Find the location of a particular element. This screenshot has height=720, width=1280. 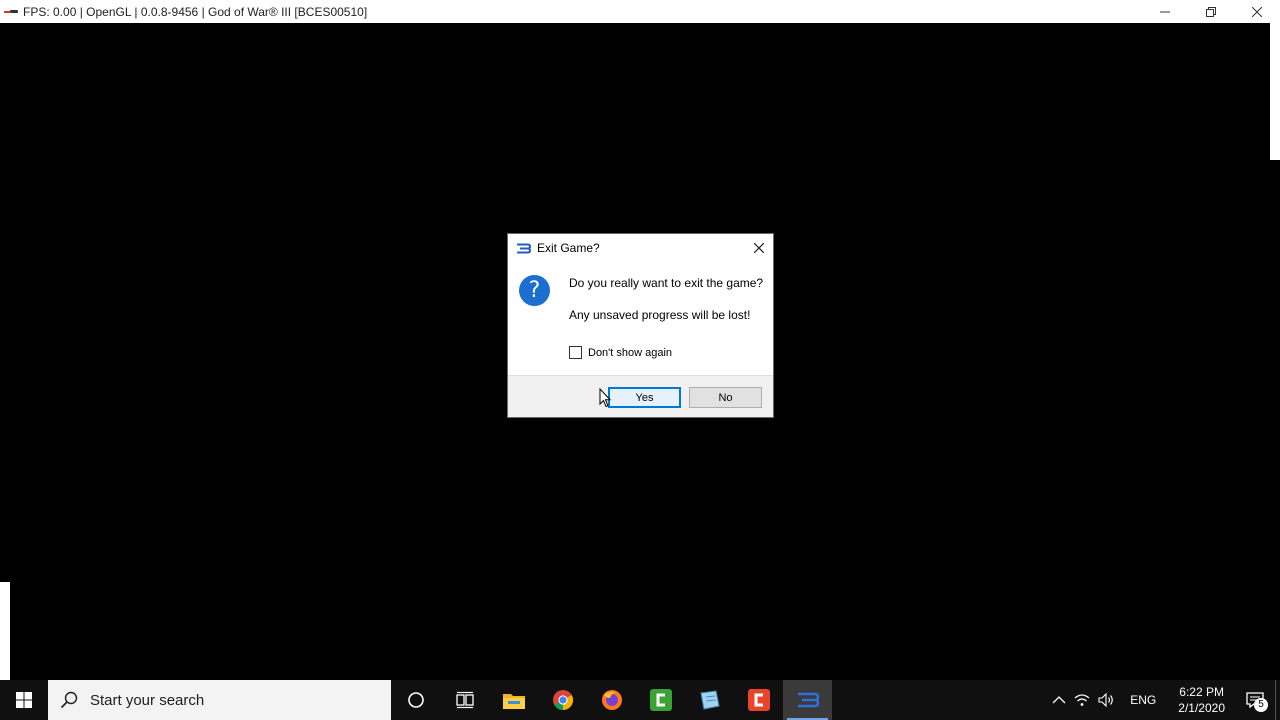

file-explorer-button is located at coordinates (513, 700).